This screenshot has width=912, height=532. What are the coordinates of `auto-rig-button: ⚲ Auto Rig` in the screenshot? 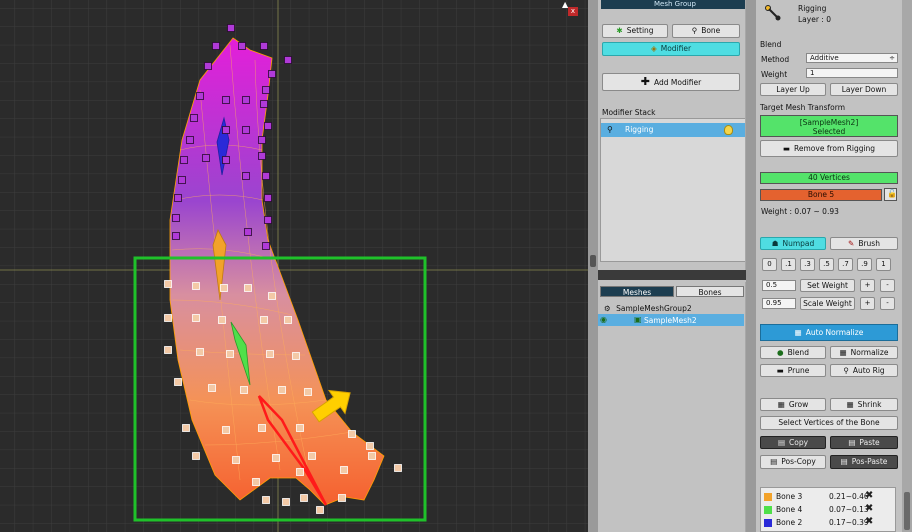 It's located at (864, 370).